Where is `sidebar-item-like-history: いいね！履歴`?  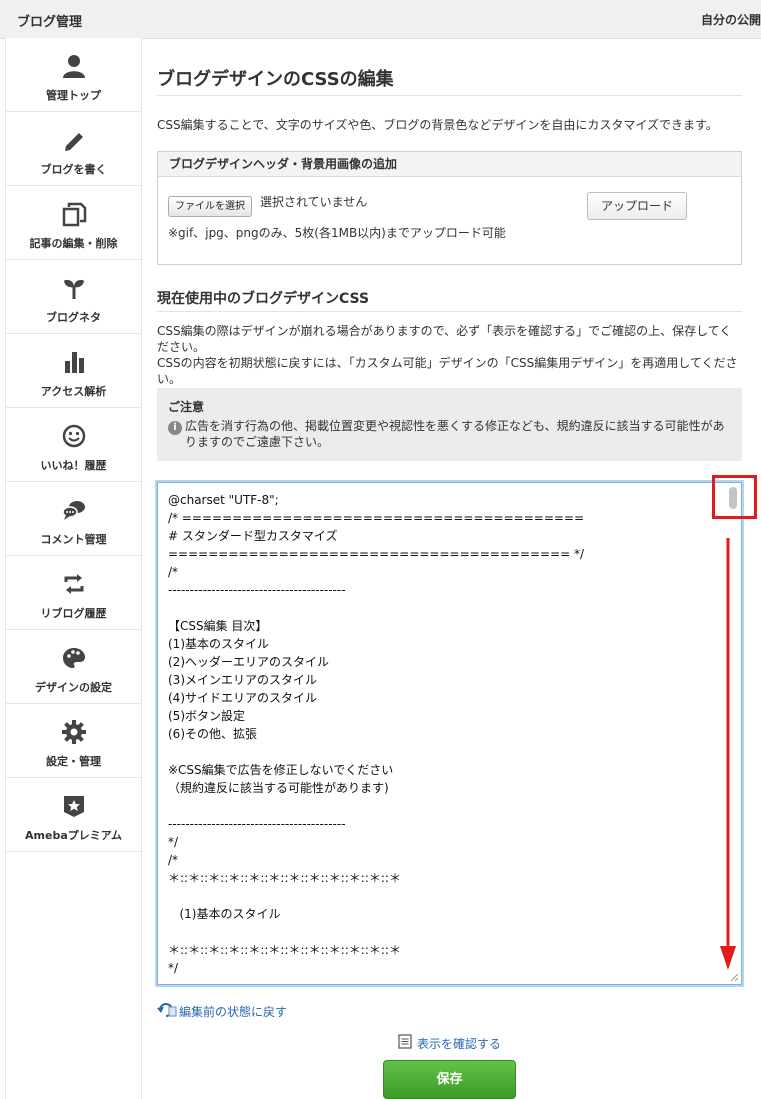
sidebar-item-like-history: いいね！履歴 is located at coordinates (73, 445).